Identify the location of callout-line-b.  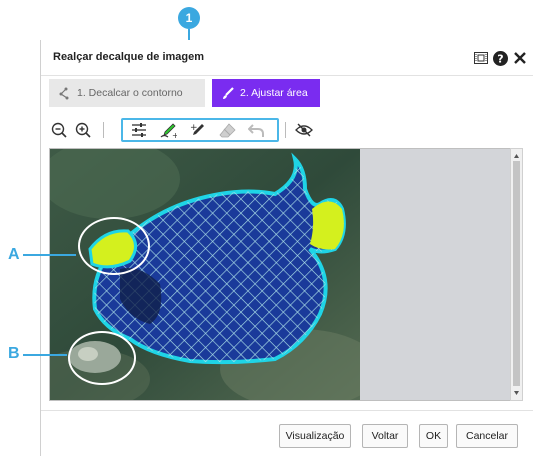
(45, 355).